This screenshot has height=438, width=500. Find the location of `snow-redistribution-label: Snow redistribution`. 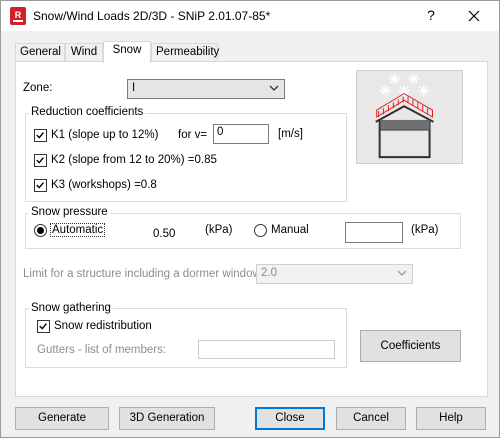

snow-redistribution-label: Snow redistribution is located at coordinates (103, 326).